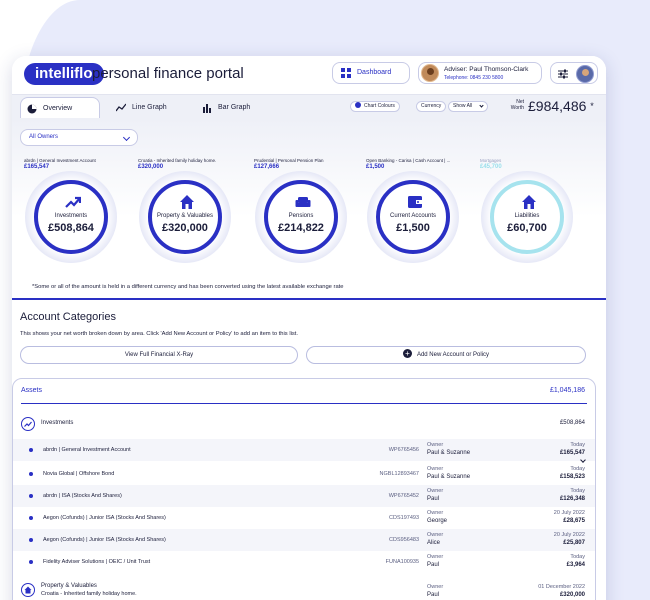 The height and width of the screenshot is (600, 650). What do you see at coordinates (437, 521) in the screenshot?
I see `row-owner: George` at bounding box center [437, 521].